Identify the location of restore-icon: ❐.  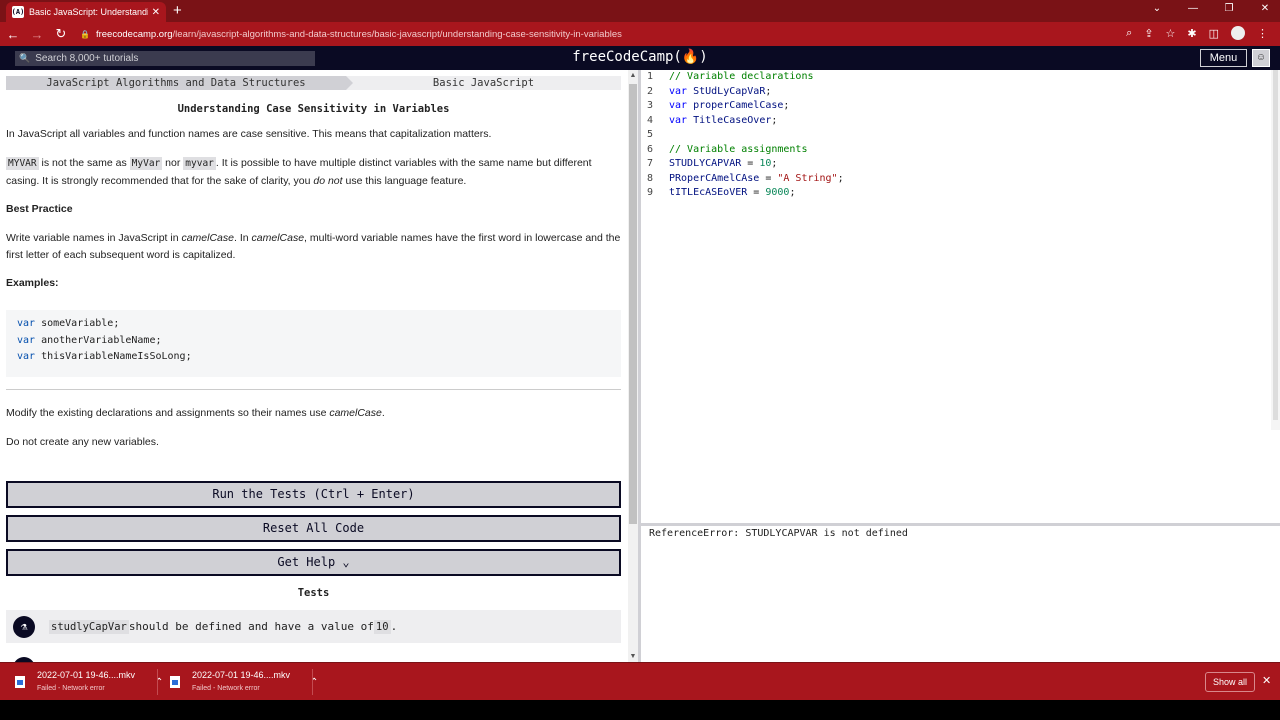
(1229, 8).